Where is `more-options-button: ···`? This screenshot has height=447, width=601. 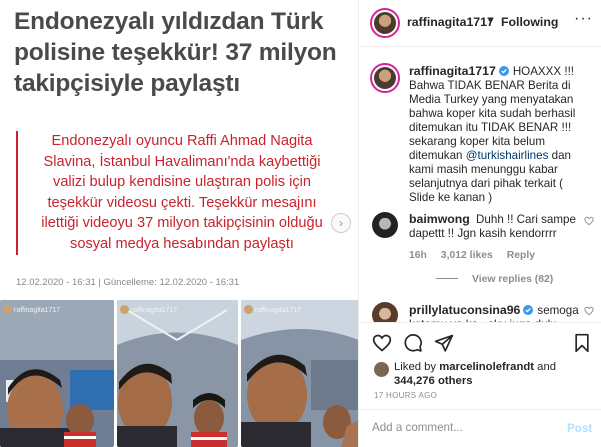
more-options-button: ··· is located at coordinates (583, 19).